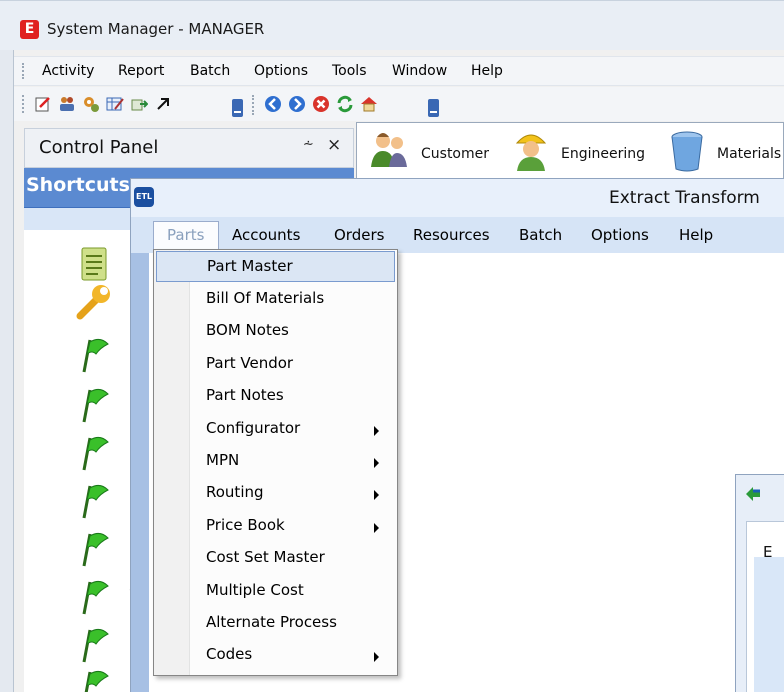  What do you see at coordinates (308, 144) in the screenshot?
I see `pin-icon: ⩪` at bounding box center [308, 144].